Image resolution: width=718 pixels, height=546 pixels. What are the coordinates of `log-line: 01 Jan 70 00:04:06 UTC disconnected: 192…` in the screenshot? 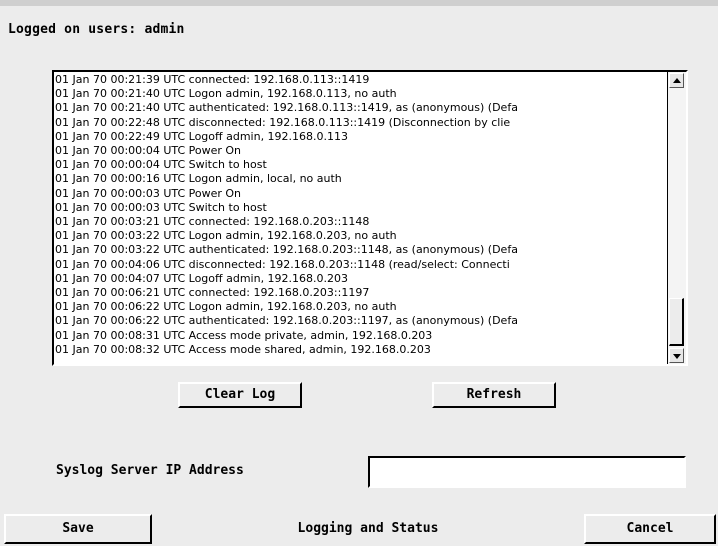 It's located at (282, 264).